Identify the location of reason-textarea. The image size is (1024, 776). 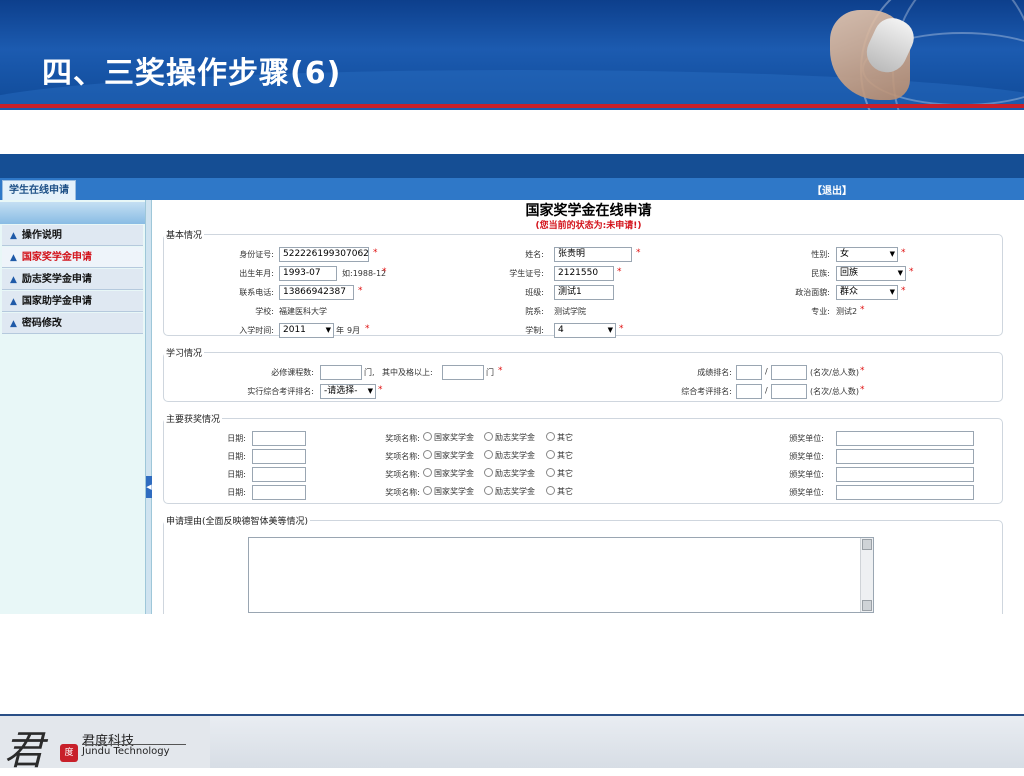
(561, 575).